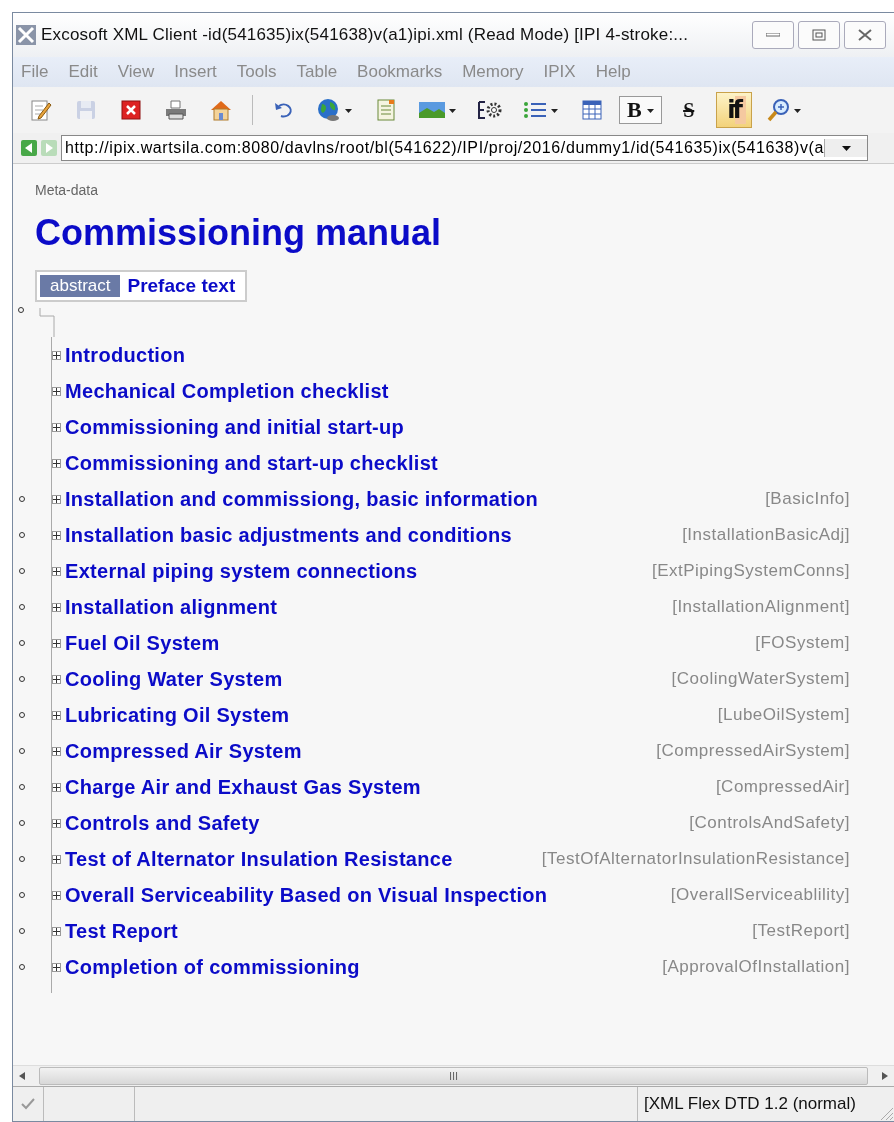 The height and width of the screenshot is (1122, 894). What do you see at coordinates (457, 463) in the screenshot?
I see `section-title: Commissioning and start-up checklist` at bounding box center [457, 463].